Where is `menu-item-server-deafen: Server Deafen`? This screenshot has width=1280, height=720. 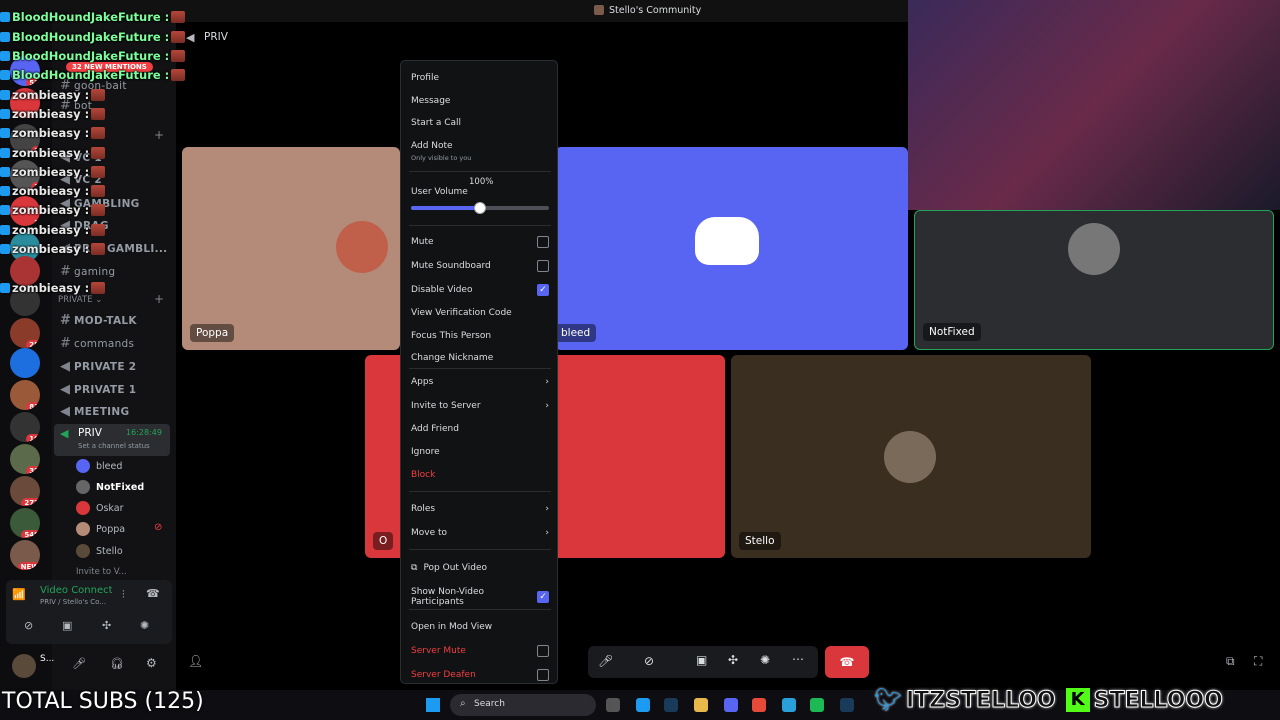
menu-item-server-deafen: Server Deafen is located at coordinates (480, 675).